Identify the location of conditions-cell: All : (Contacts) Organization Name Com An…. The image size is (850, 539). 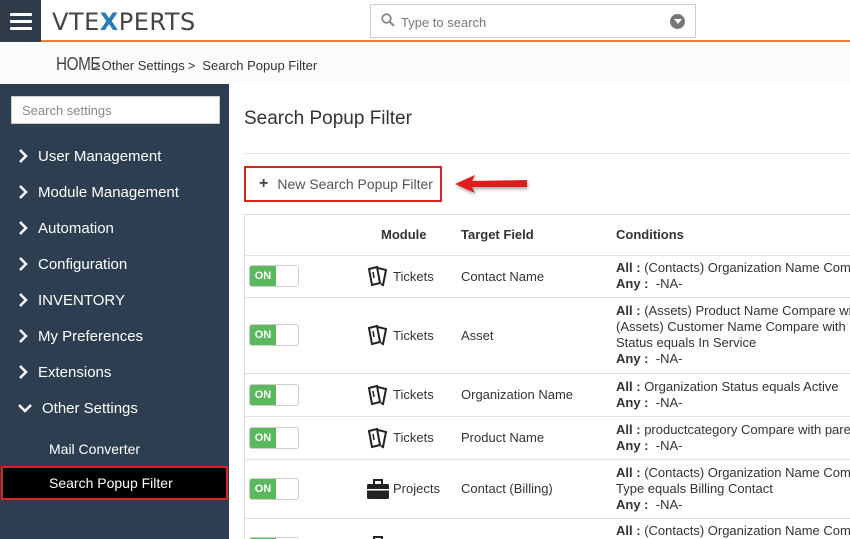
(730, 276).